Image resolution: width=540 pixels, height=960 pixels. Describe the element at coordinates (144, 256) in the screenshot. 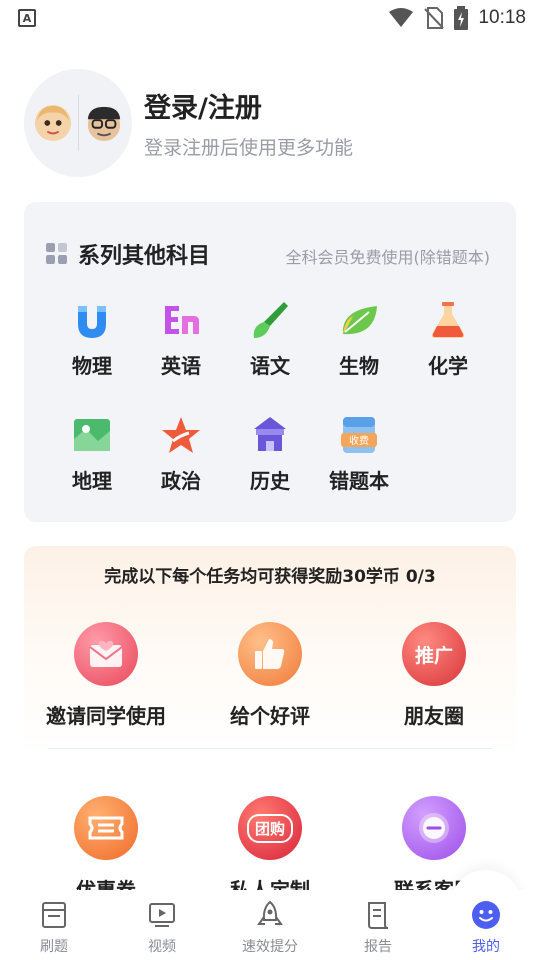

I see `other-subjects-title: 系列其他科目` at that location.